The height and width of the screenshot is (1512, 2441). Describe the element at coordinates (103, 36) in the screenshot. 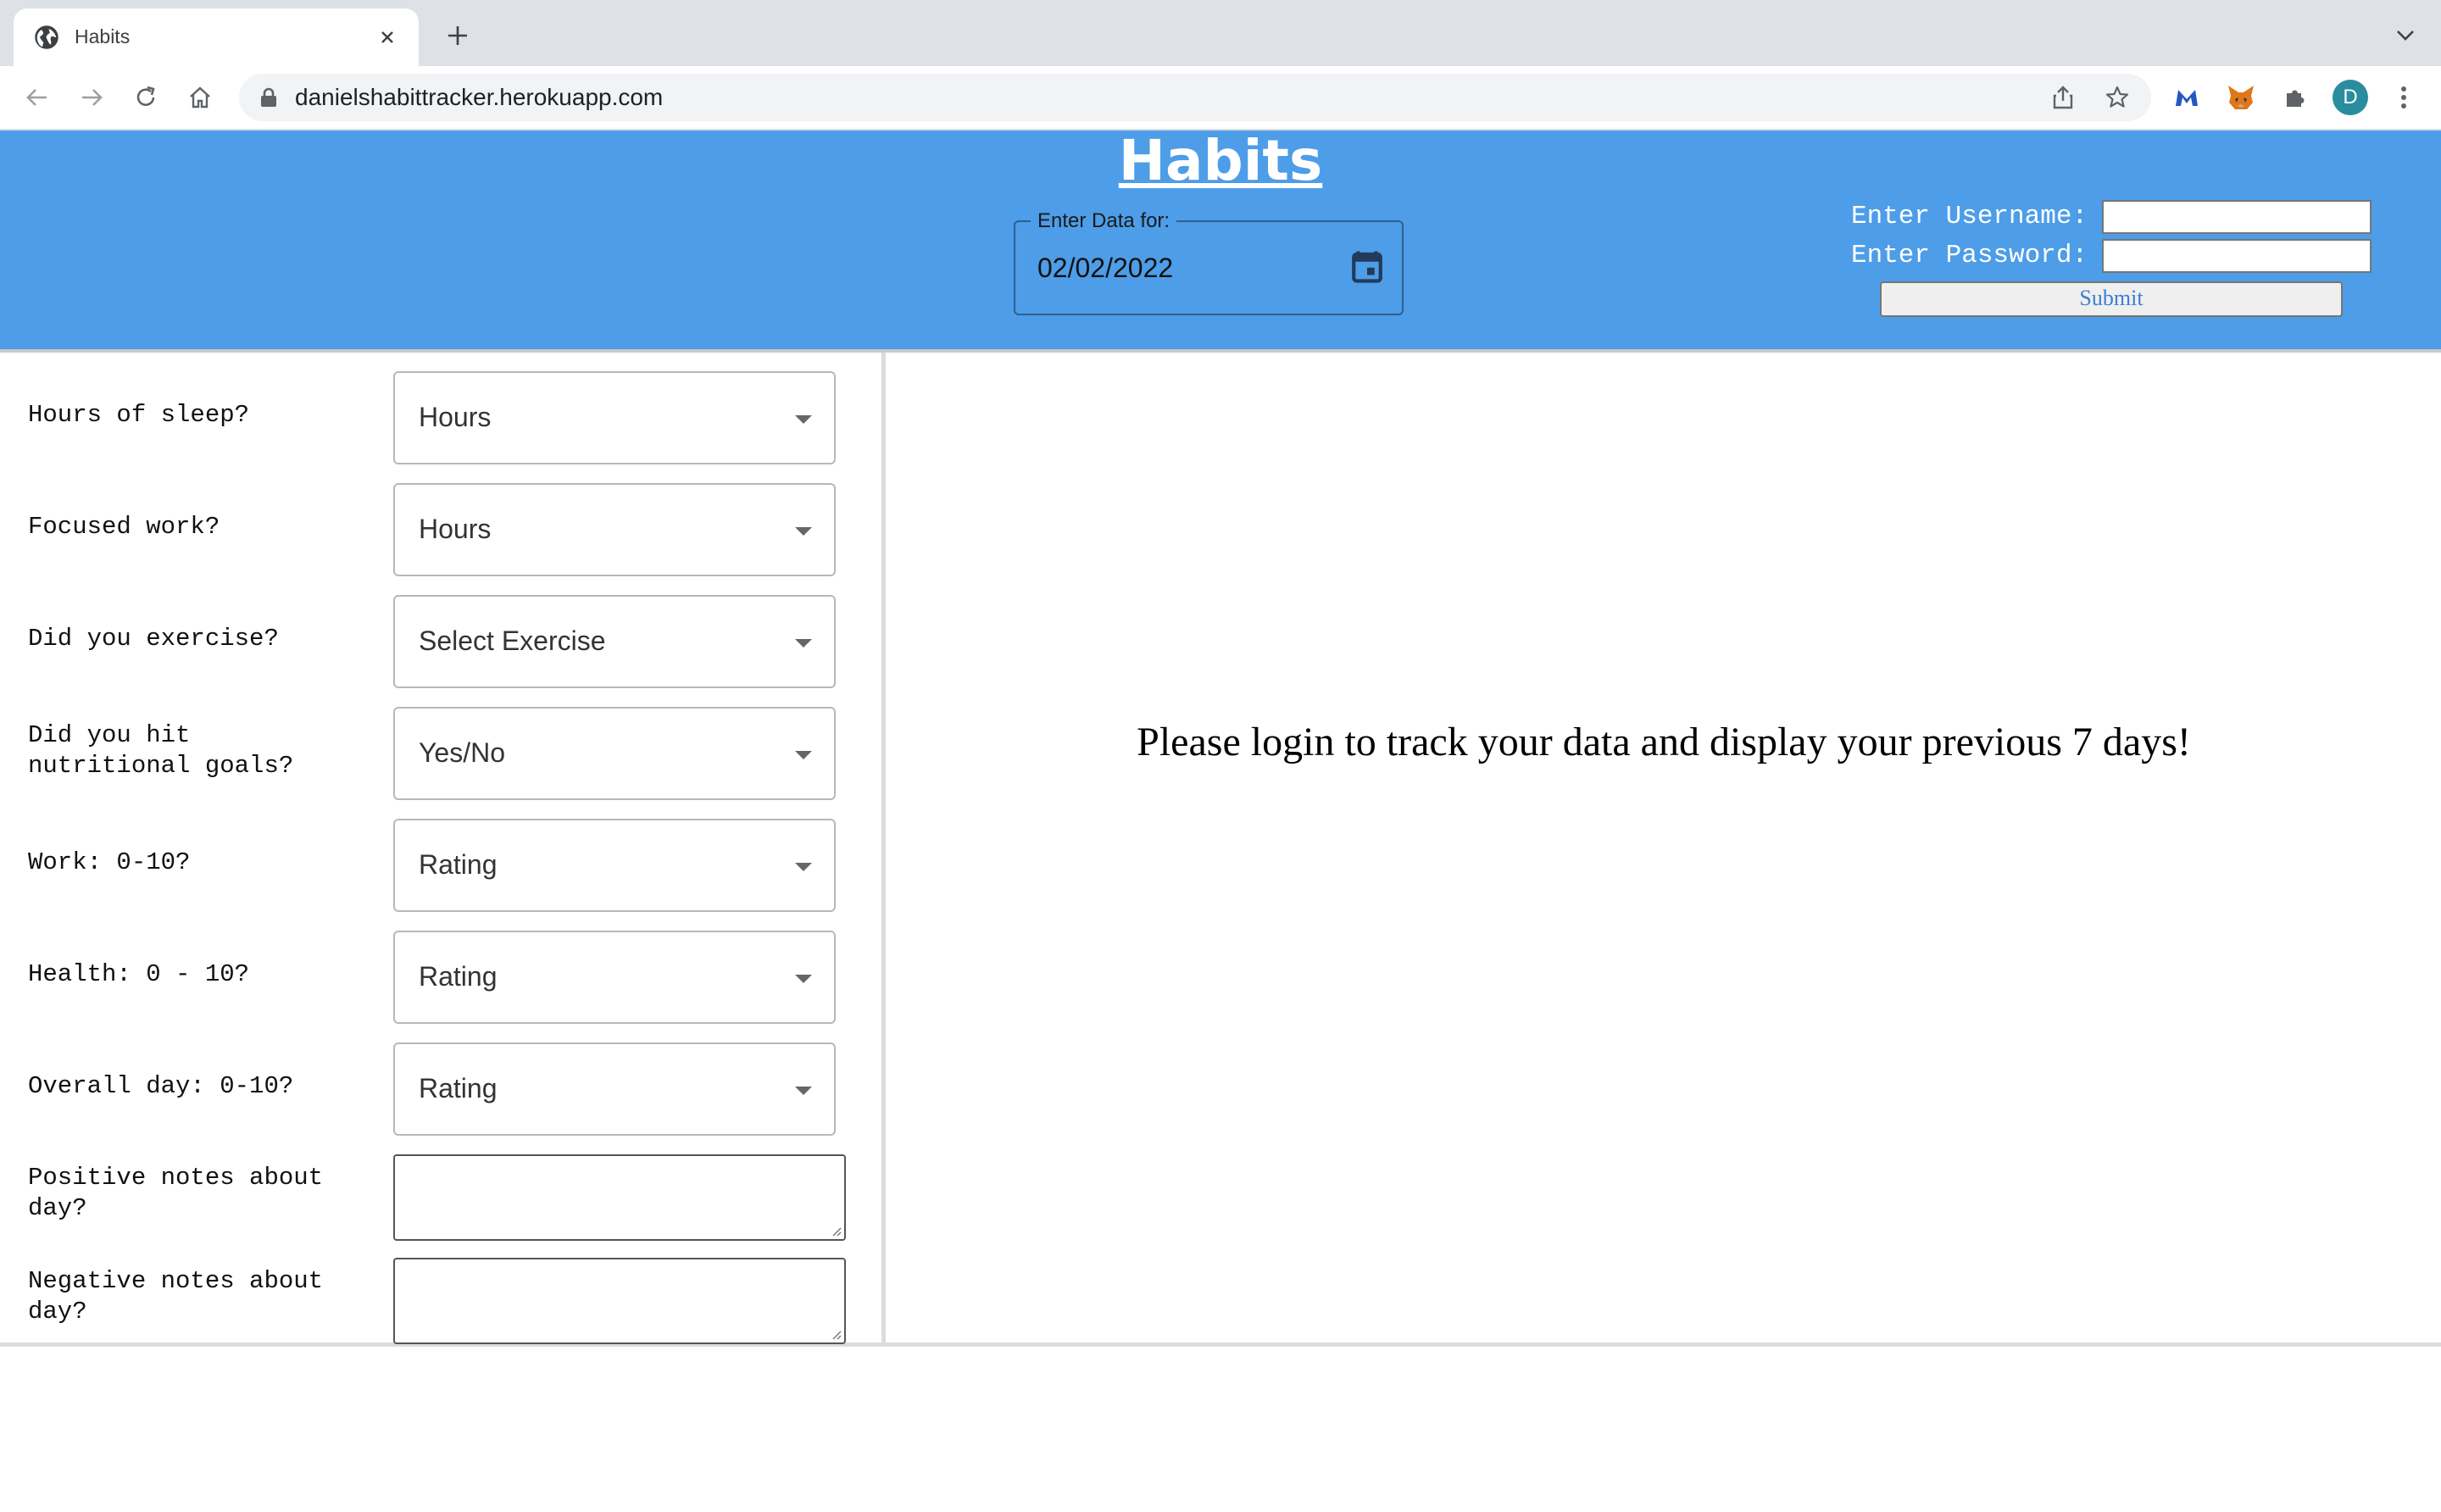

I see `tab-title: Habits` at that location.